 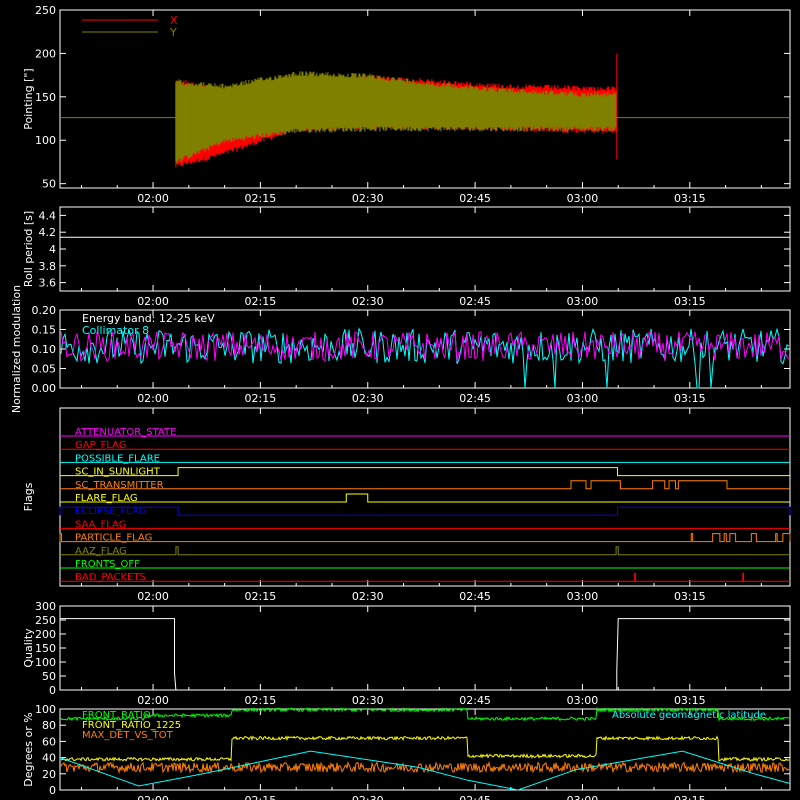 What do you see at coordinates (115, 330) in the screenshot?
I see `collimator-legend: Collimator 8` at bounding box center [115, 330].